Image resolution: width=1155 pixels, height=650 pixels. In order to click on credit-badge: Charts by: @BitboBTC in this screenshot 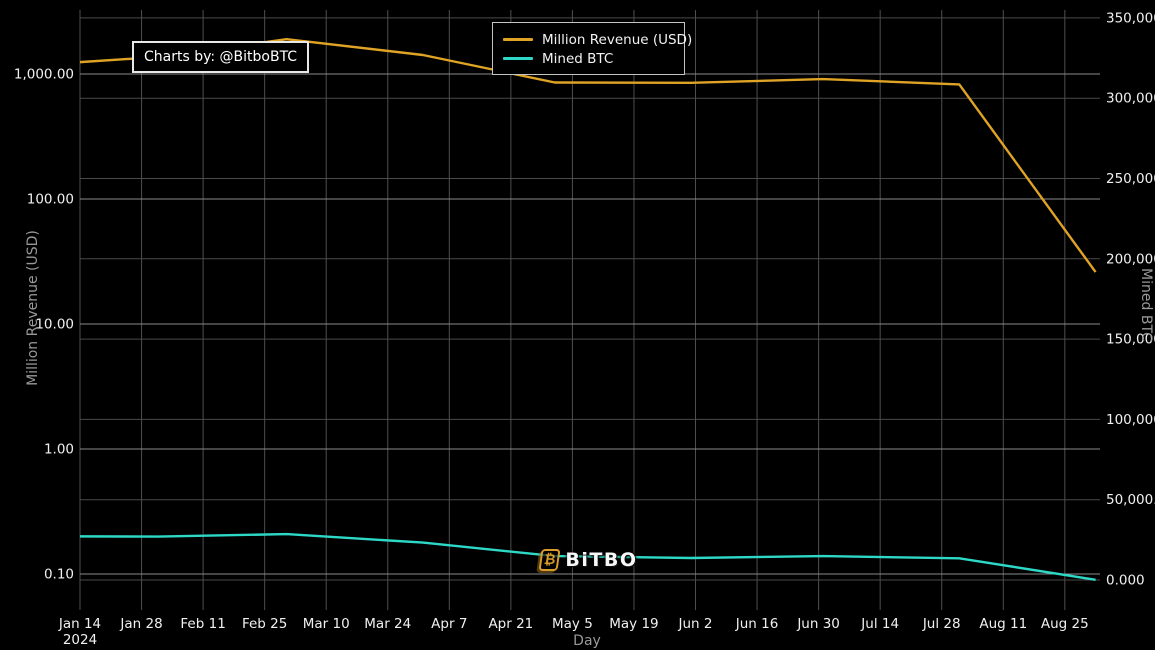, I will do `click(221, 57)`.